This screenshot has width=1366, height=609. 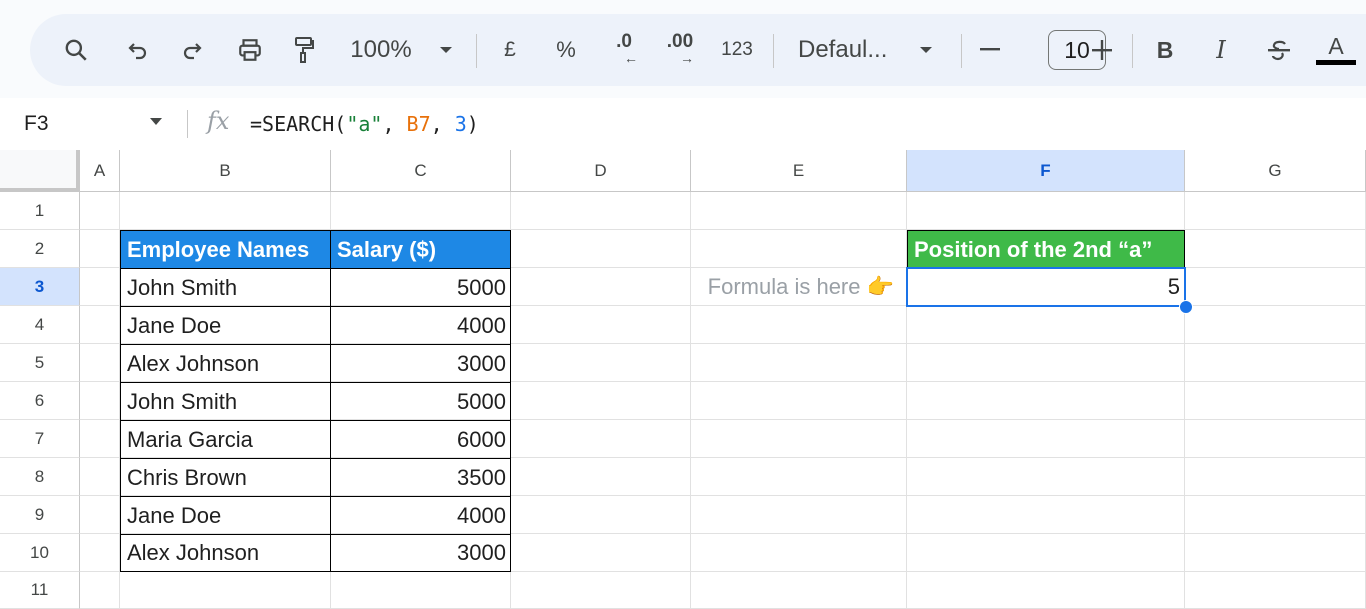 I want to click on employee-name-cell: Chris Brown, so click(x=225, y=477).